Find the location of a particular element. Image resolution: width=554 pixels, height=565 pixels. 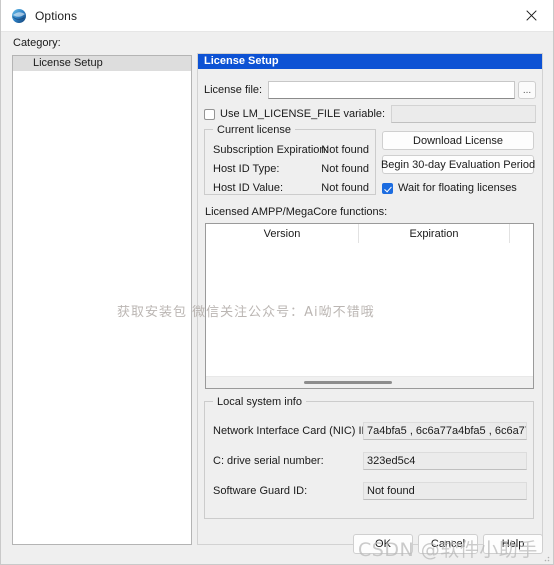

host-id-type-label: Host ID Type: is located at coordinates (246, 169).